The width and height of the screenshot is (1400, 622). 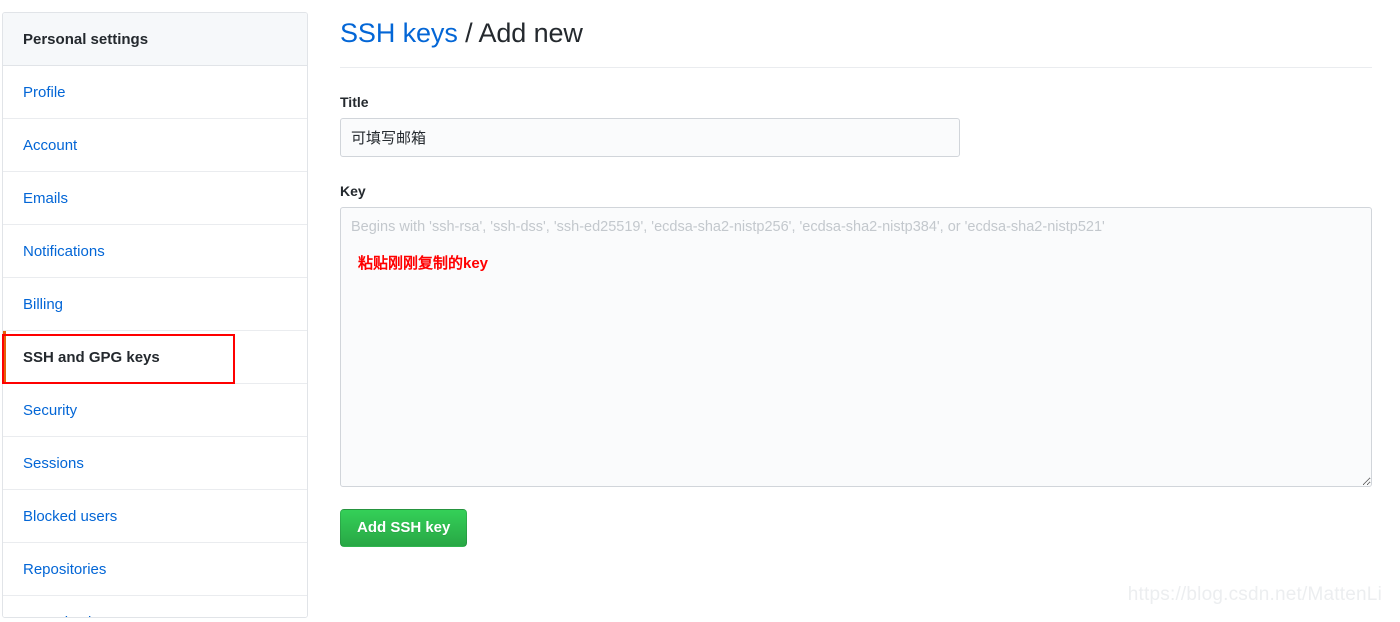 I want to click on sidebar-item-label: Profile, so click(x=44, y=92).